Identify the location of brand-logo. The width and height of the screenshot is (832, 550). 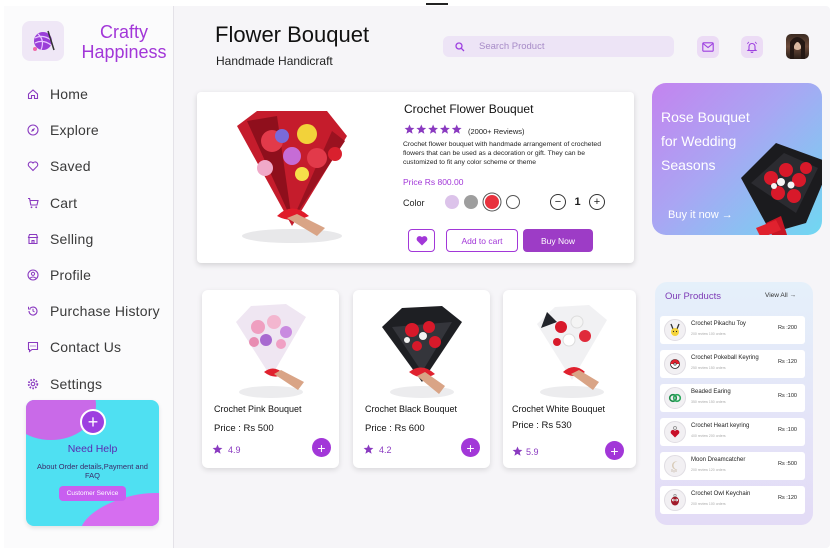
(43, 41).